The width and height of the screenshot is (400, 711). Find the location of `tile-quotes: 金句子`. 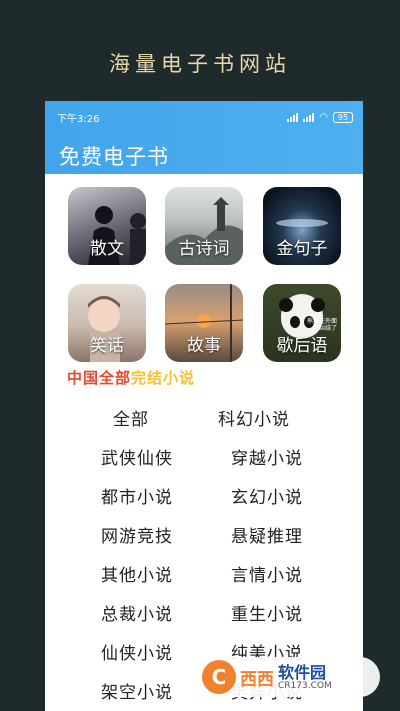

tile-quotes: 金句子 is located at coordinates (302, 226).